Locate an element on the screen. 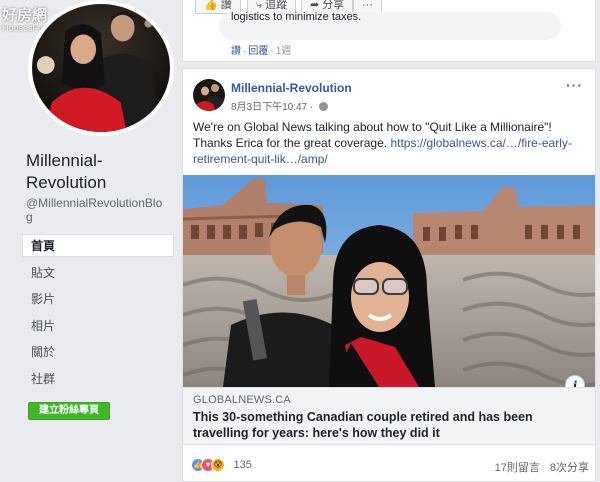 Image resolution: width=600 pixels, height=482 pixels. create-page-button: 建立粉絲專頁 is located at coordinates (69, 411).